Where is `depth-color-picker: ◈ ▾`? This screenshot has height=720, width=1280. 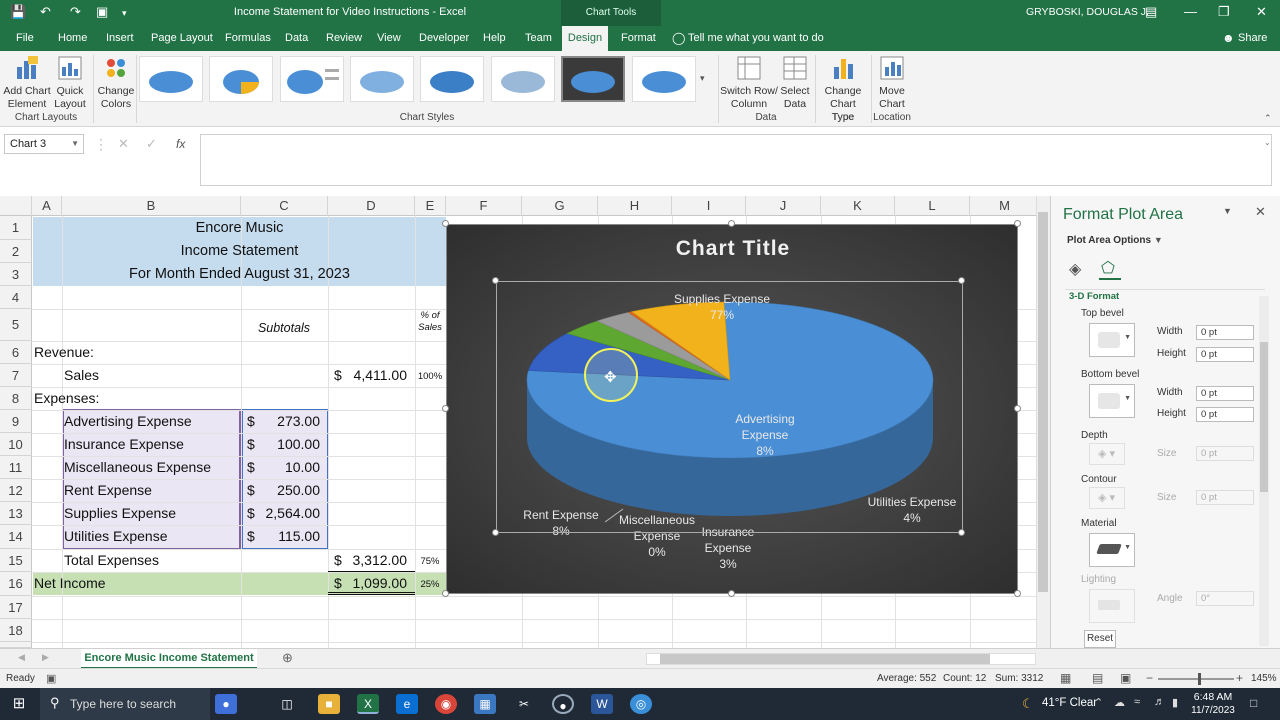 depth-color-picker: ◈ ▾ is located at coordinates (1107, 454).